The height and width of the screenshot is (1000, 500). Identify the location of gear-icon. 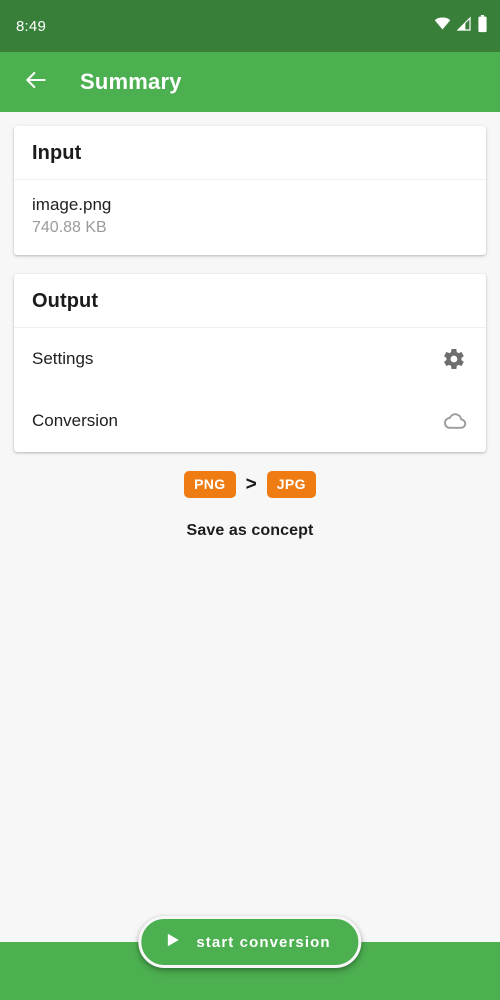
(454, 359).